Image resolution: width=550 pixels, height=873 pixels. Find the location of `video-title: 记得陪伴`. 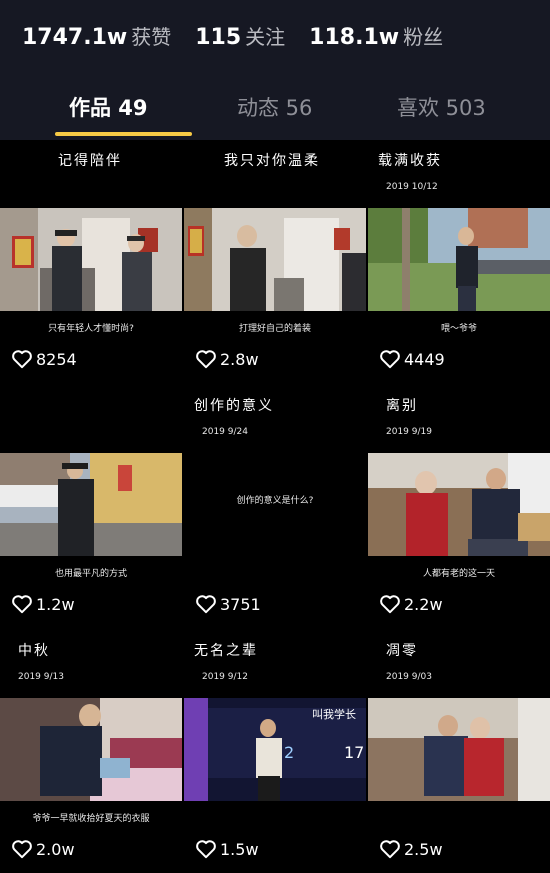

video-title: 记得陪伴 is located at coordinates (90, 161).